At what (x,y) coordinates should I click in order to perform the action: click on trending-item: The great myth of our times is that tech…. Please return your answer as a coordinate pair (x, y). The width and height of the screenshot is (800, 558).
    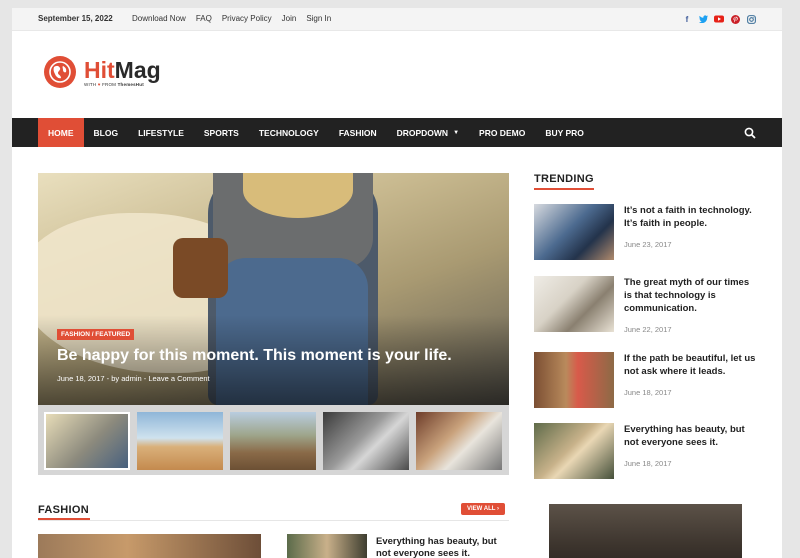
    Looking at the image, I should click on (649, 305).